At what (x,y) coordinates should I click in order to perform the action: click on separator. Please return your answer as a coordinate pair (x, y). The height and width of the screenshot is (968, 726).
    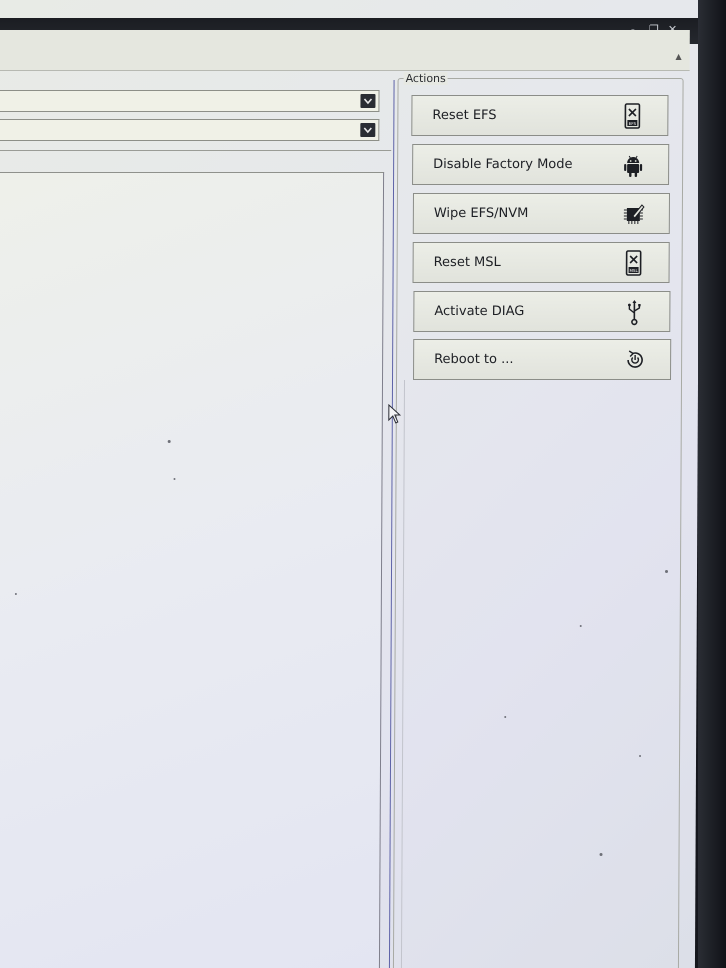
    Looking at the image, I should click on (196, 150).